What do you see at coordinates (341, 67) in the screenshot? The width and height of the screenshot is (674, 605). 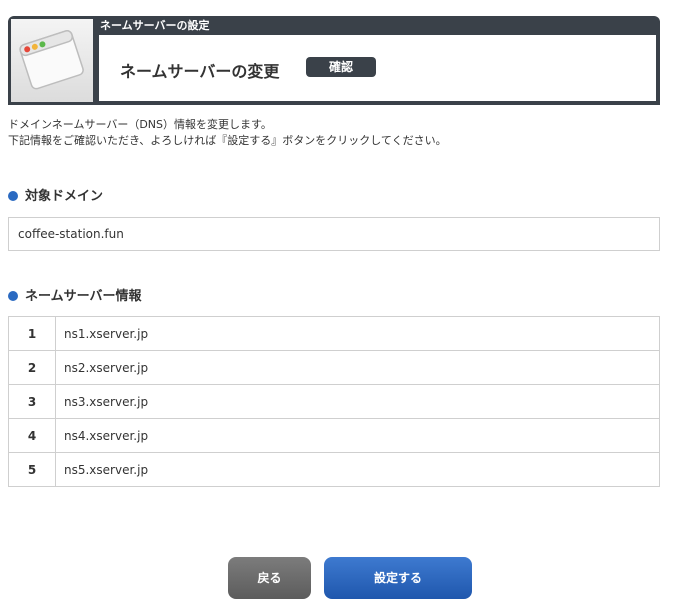 I see `status-badge: 確認` at bounding box center [341, 67].